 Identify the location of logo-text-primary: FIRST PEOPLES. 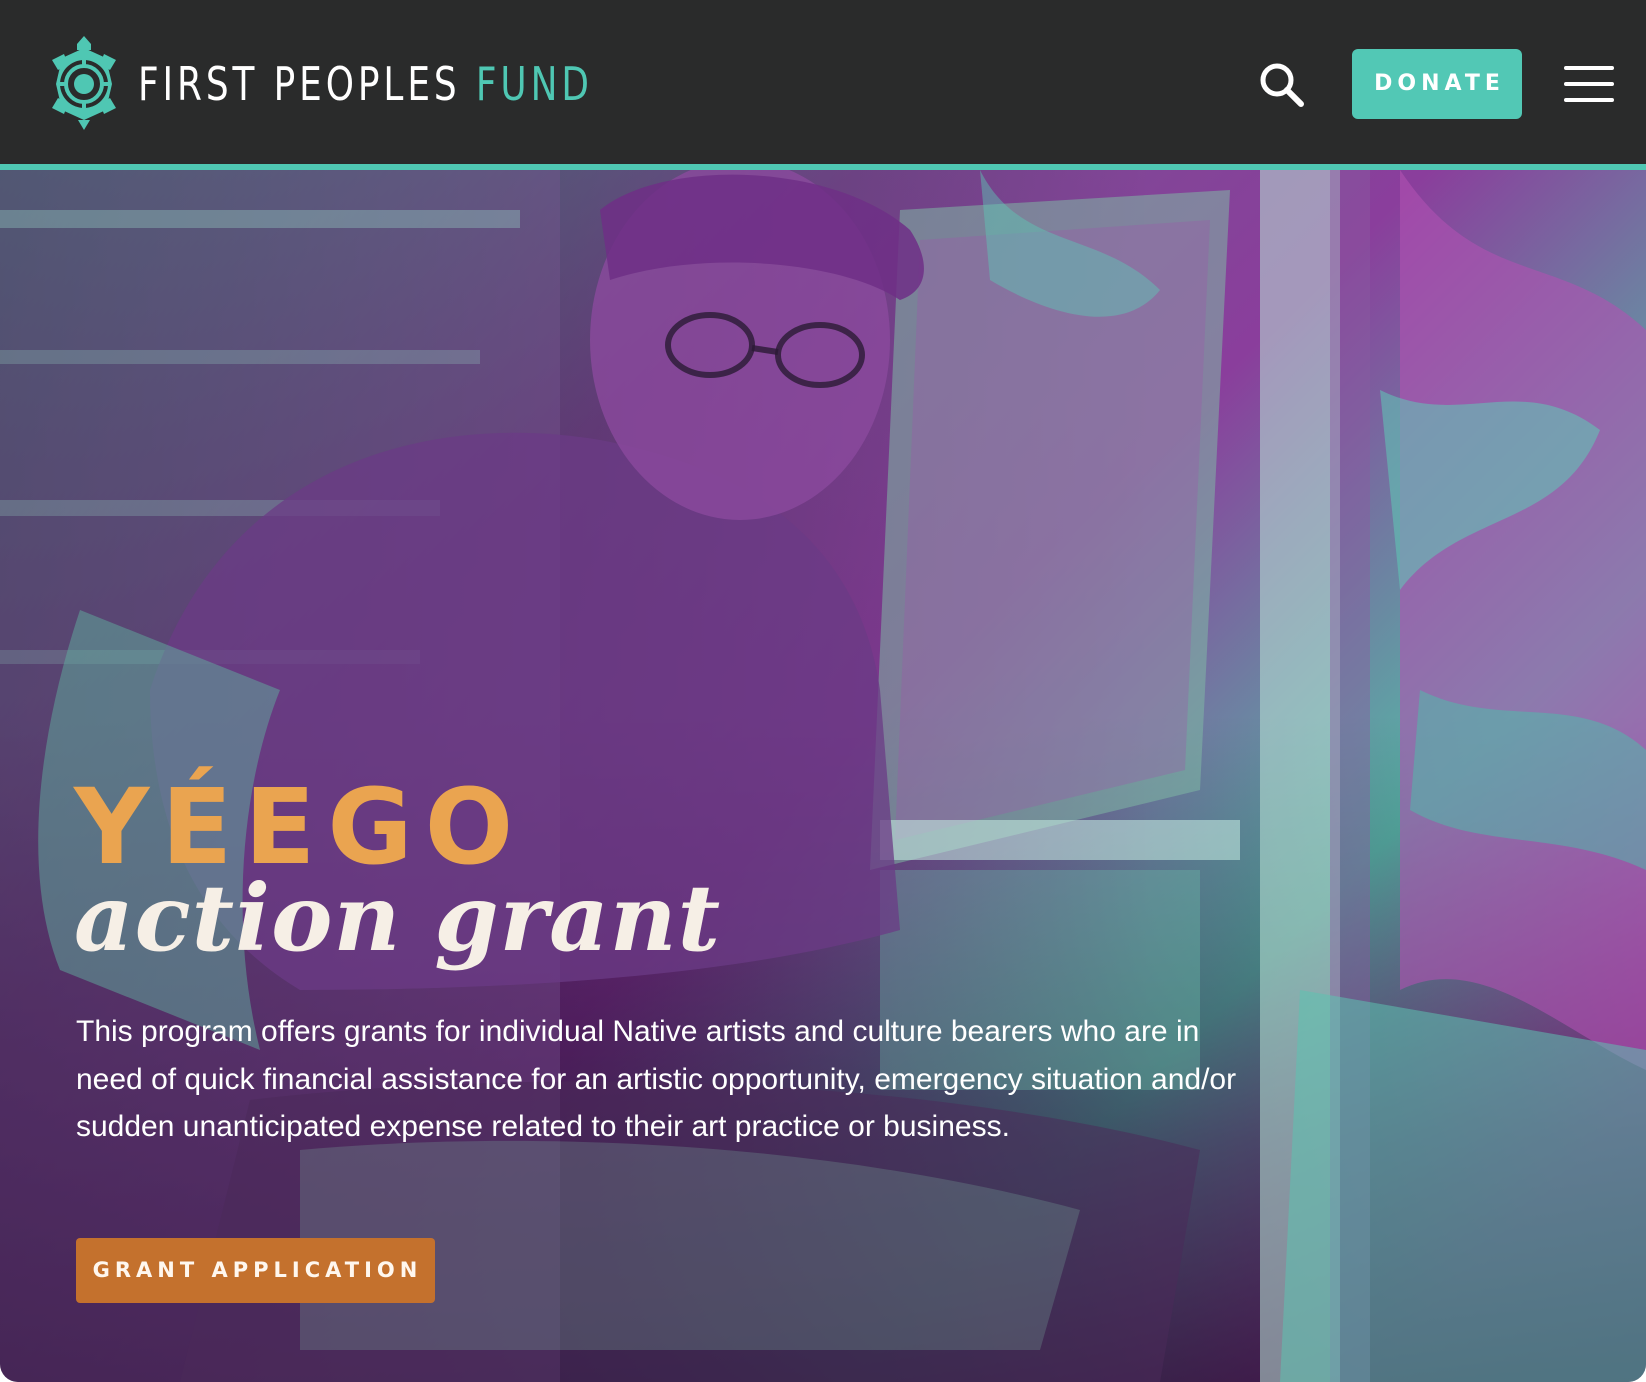
(299, 84).